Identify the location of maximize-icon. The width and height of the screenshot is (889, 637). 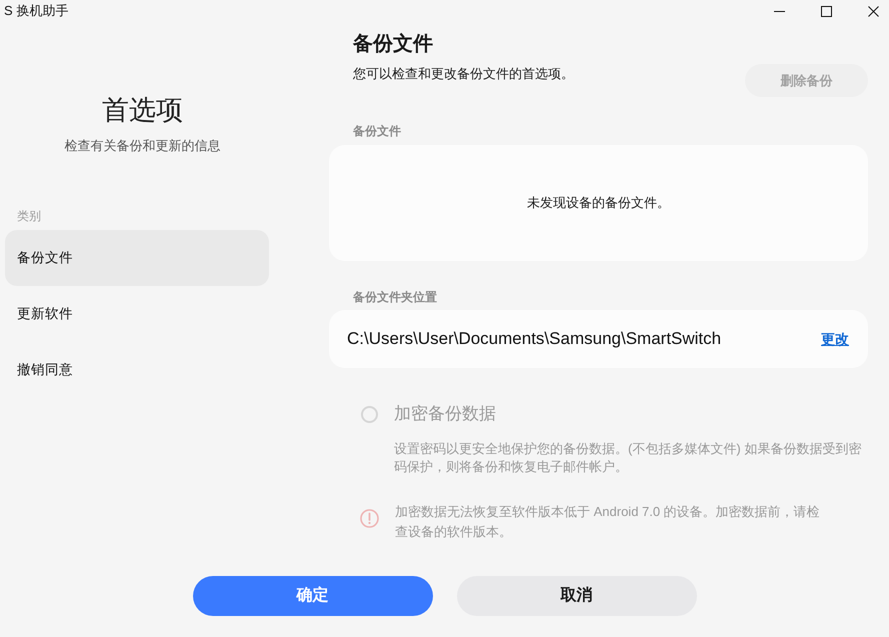
(826, 11).